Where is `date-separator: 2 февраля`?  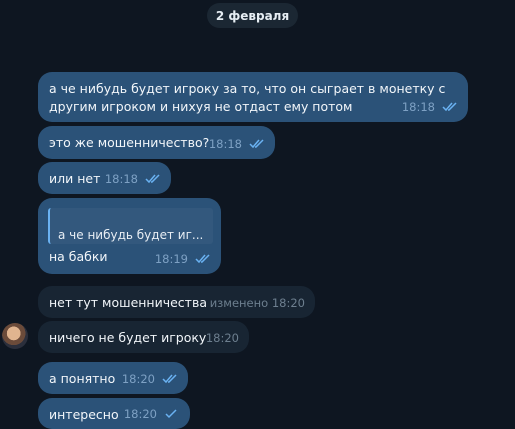 date-separator: 2 февраля is located at coordinates (252, 15).